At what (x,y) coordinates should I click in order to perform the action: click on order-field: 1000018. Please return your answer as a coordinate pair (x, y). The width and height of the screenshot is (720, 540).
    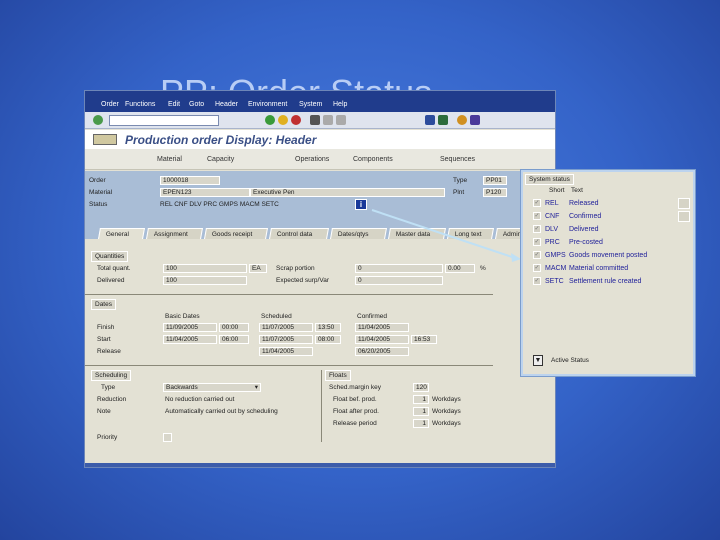
    Looking at the image, I should click on (190, 180).